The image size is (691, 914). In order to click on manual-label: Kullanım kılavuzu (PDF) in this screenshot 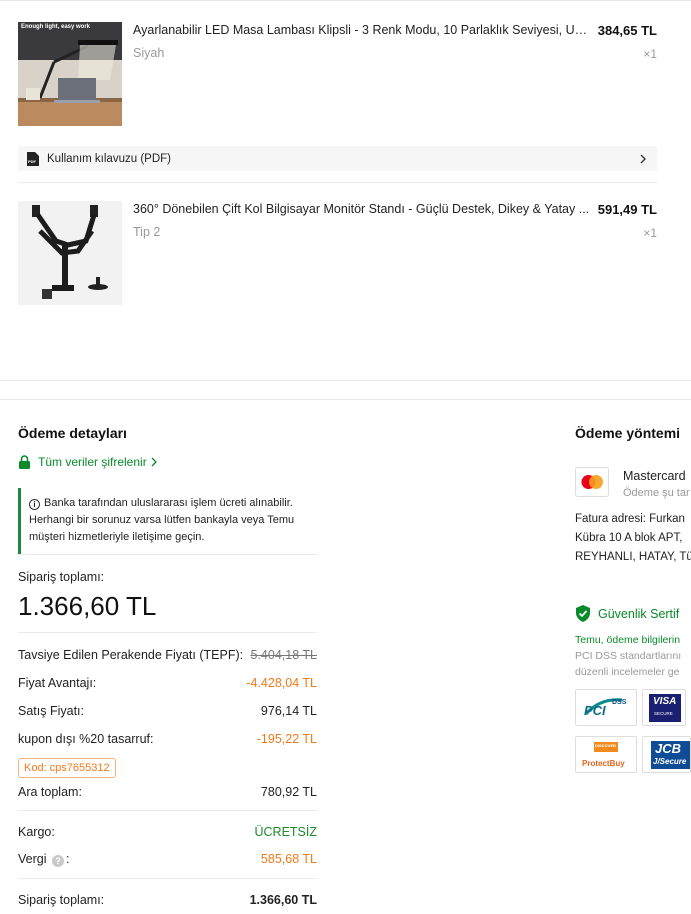, I will do `click(109, 158)`.